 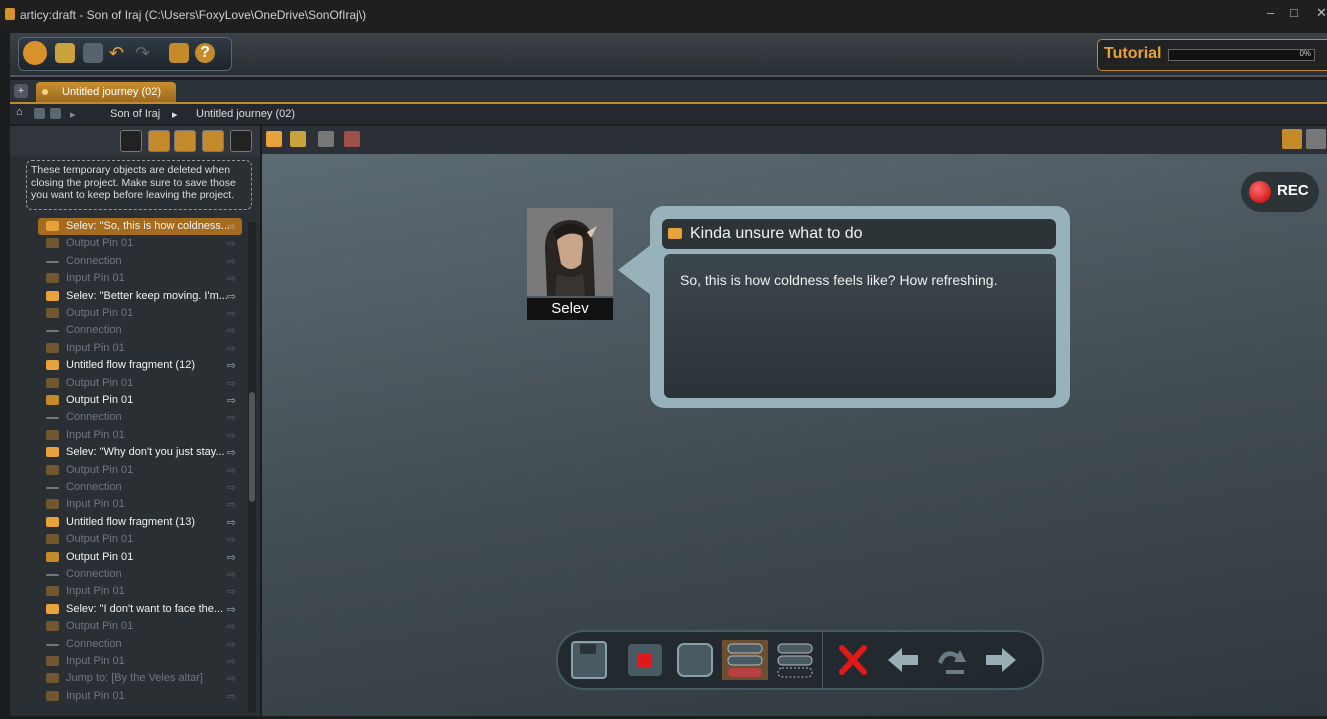 What do you see at coordinates (140, 452) in the screenshot?
I see `tree-item: Selev: "Why don't you just stay... ⇨` at bounding box center [140, 452].